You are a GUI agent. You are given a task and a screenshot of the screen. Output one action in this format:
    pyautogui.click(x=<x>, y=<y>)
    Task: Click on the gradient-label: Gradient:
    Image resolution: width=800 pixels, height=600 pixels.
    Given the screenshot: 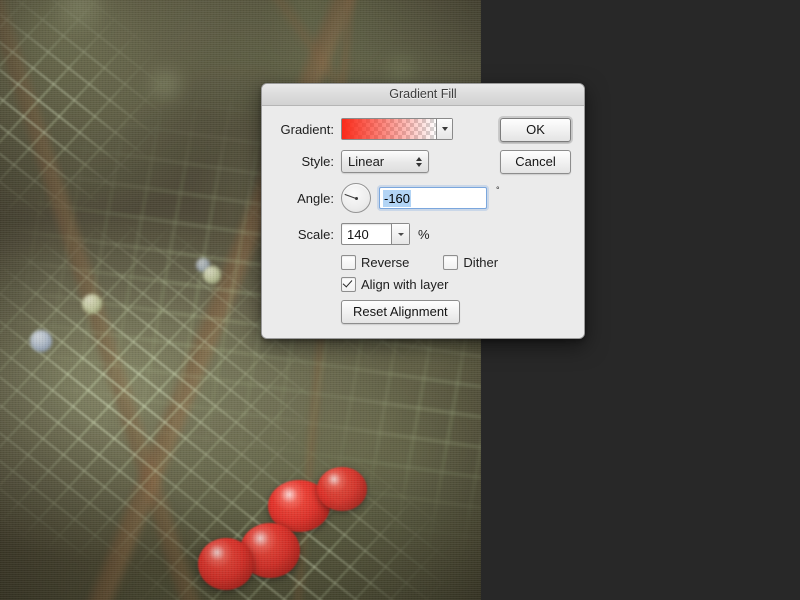 What is the action you would take?
    pyautogui.click(x=307, y=129)
    